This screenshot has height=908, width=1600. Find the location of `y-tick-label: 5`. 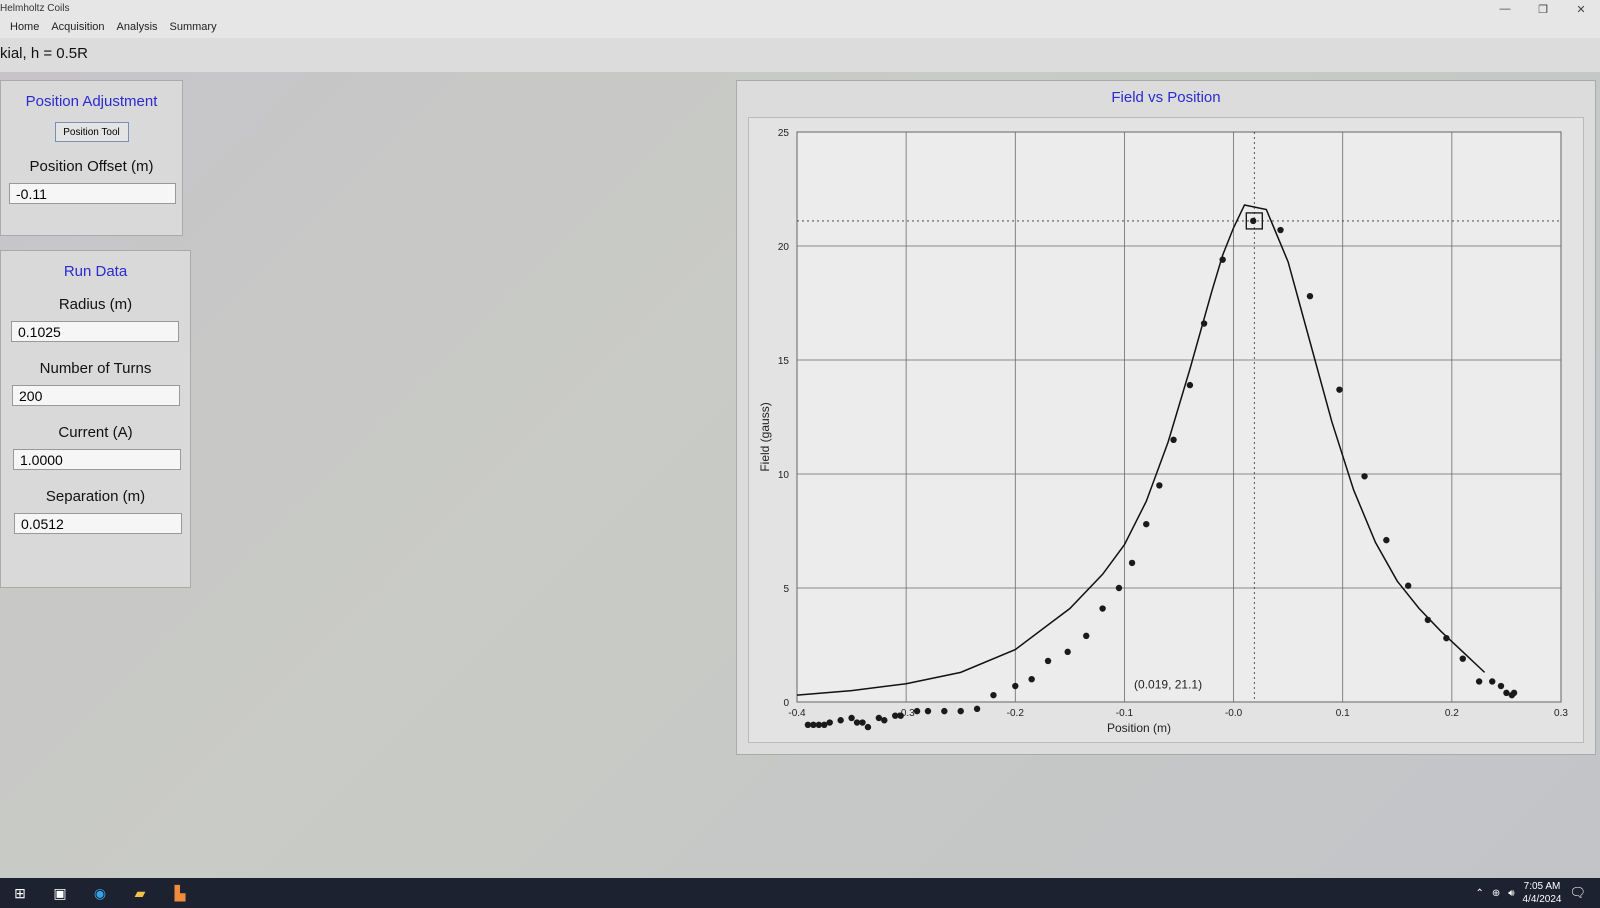

y-tick-label: 5 is located at coordinates (786, 589).